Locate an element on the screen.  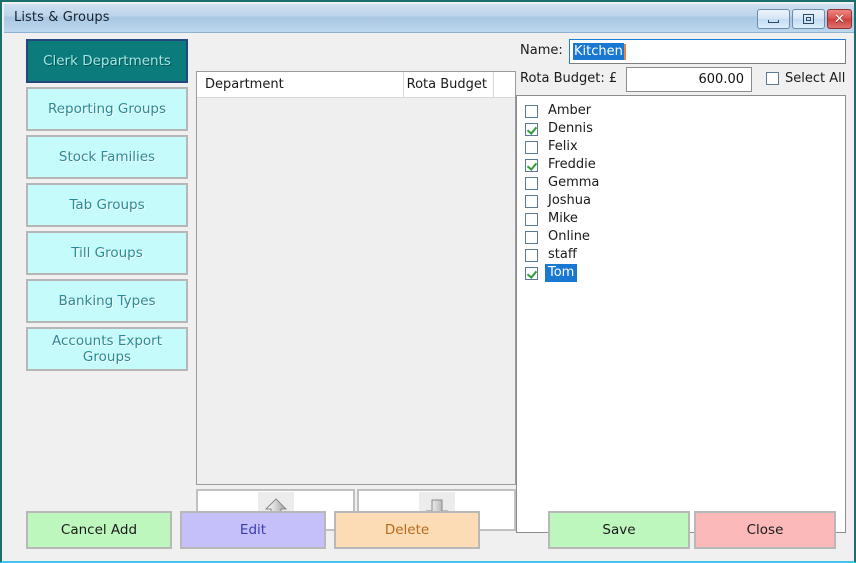
sidebar-item-accounts-export-groups: Accounts Export Groups is located at coordinates (107, 349).